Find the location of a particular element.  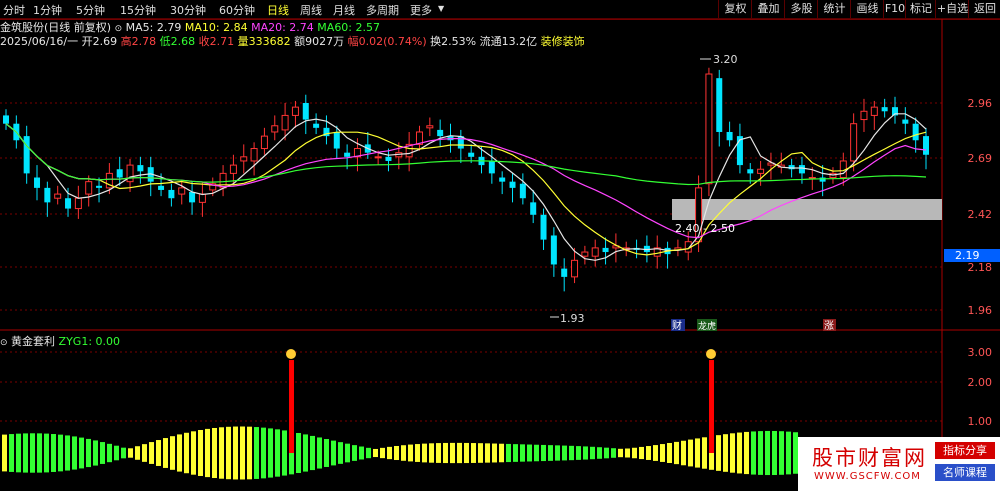

sub-axis-labels: 3.00 2.00 1.00 is located at coordinates (980, 387).